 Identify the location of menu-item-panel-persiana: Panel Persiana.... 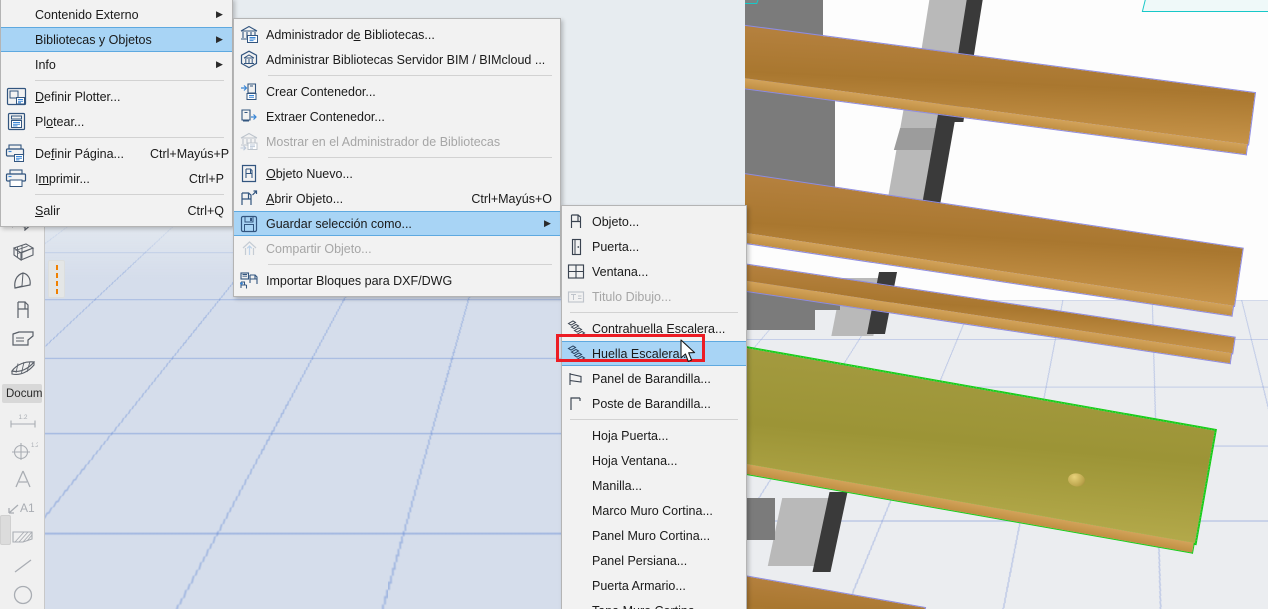
(654, 560).